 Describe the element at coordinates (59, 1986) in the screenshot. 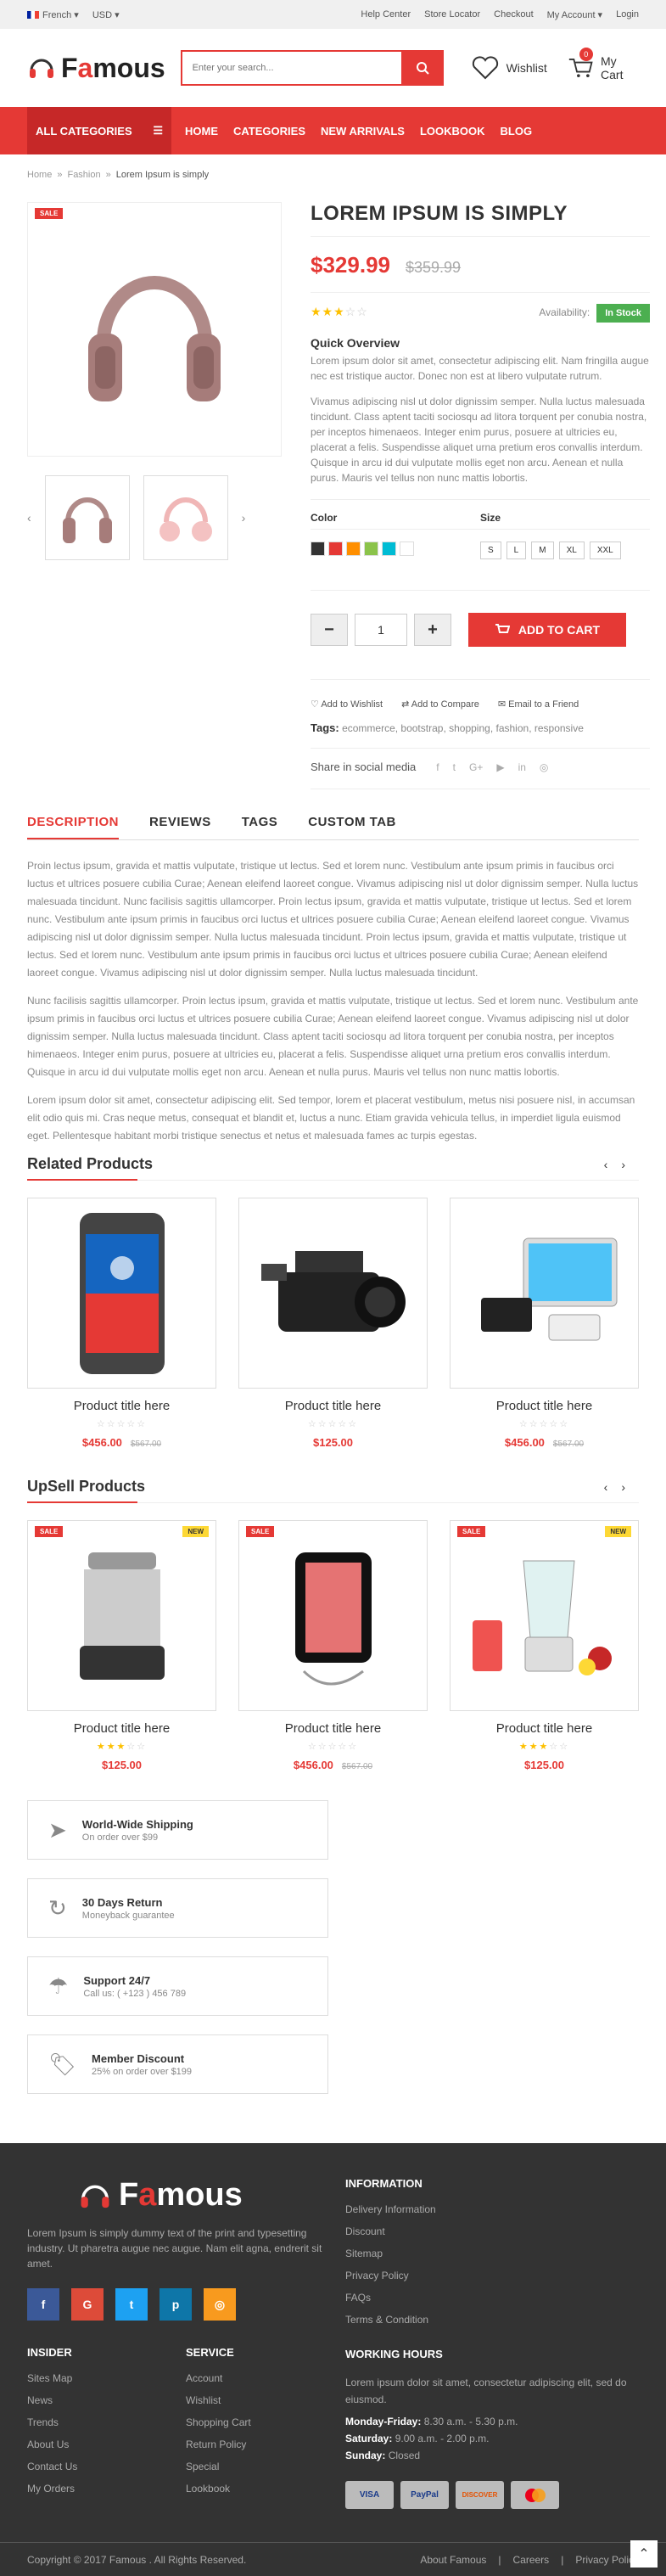

I see `umbrella-icon: ☂` at that location.